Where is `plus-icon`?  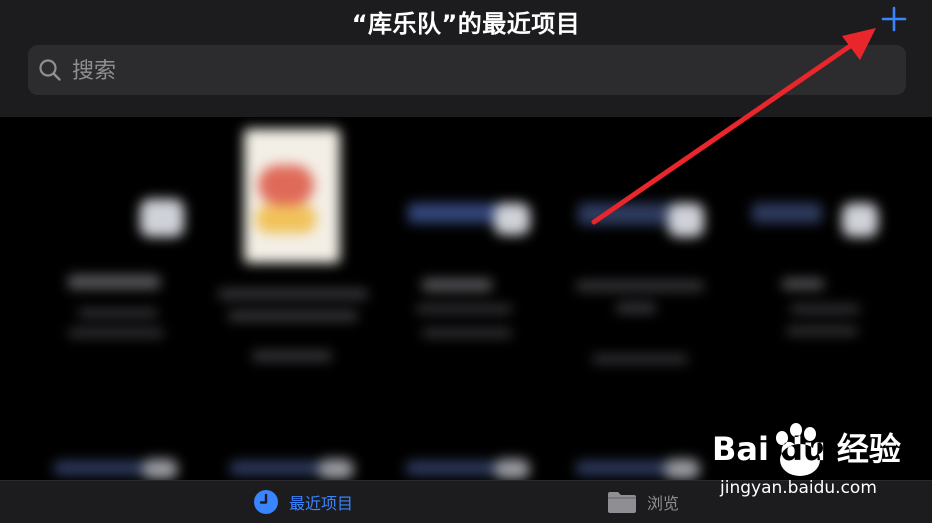
plus-icon is located at coordinates (894, 19).